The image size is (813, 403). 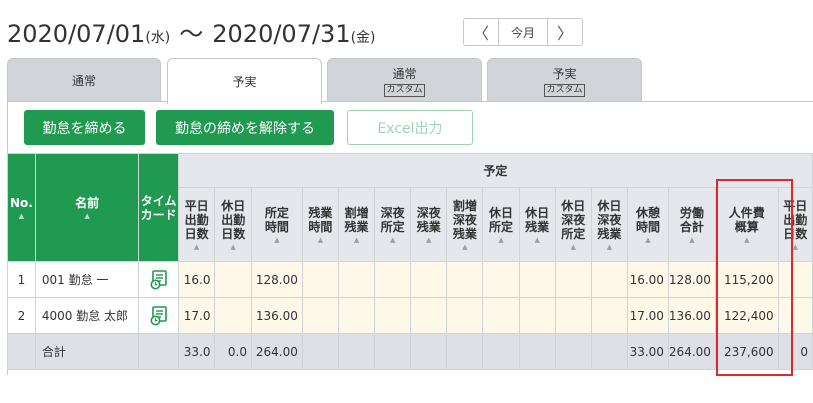 I want to click on value-cell: 122,400, so click(x=746, y=315).